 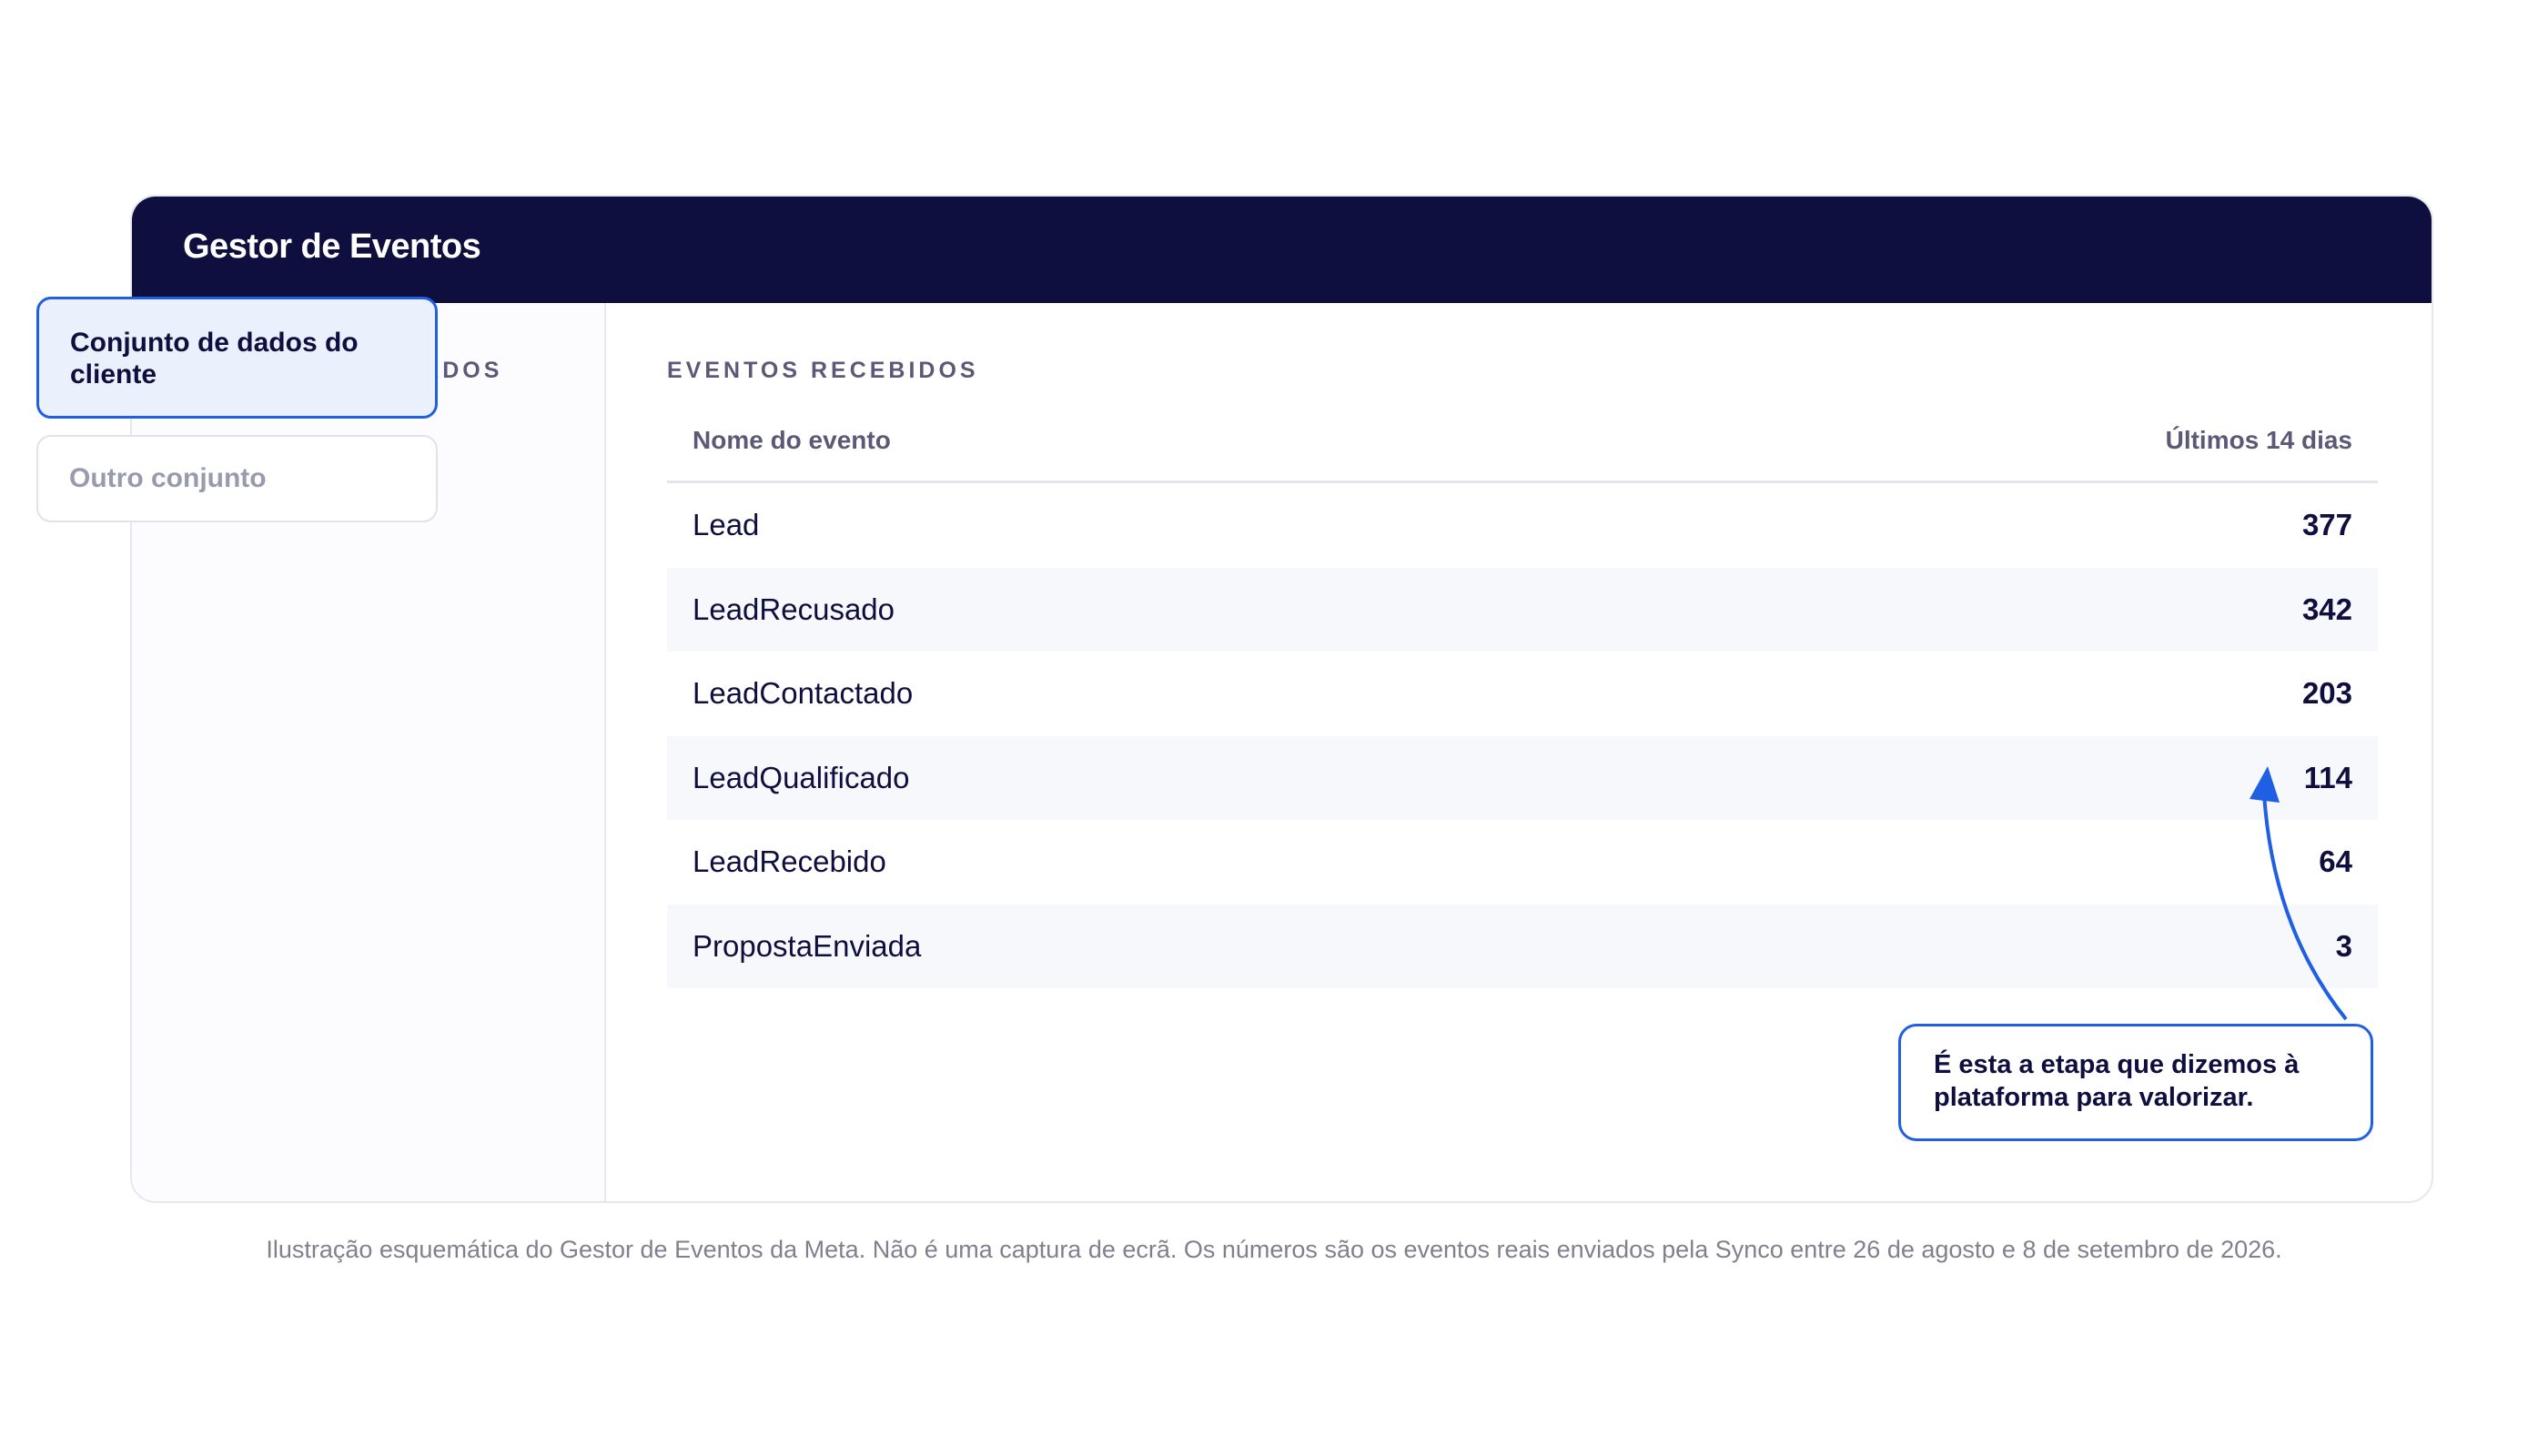 I want to click on dataset-item-client: Conjunto de dados do cliente, so click(x=237, y=358).